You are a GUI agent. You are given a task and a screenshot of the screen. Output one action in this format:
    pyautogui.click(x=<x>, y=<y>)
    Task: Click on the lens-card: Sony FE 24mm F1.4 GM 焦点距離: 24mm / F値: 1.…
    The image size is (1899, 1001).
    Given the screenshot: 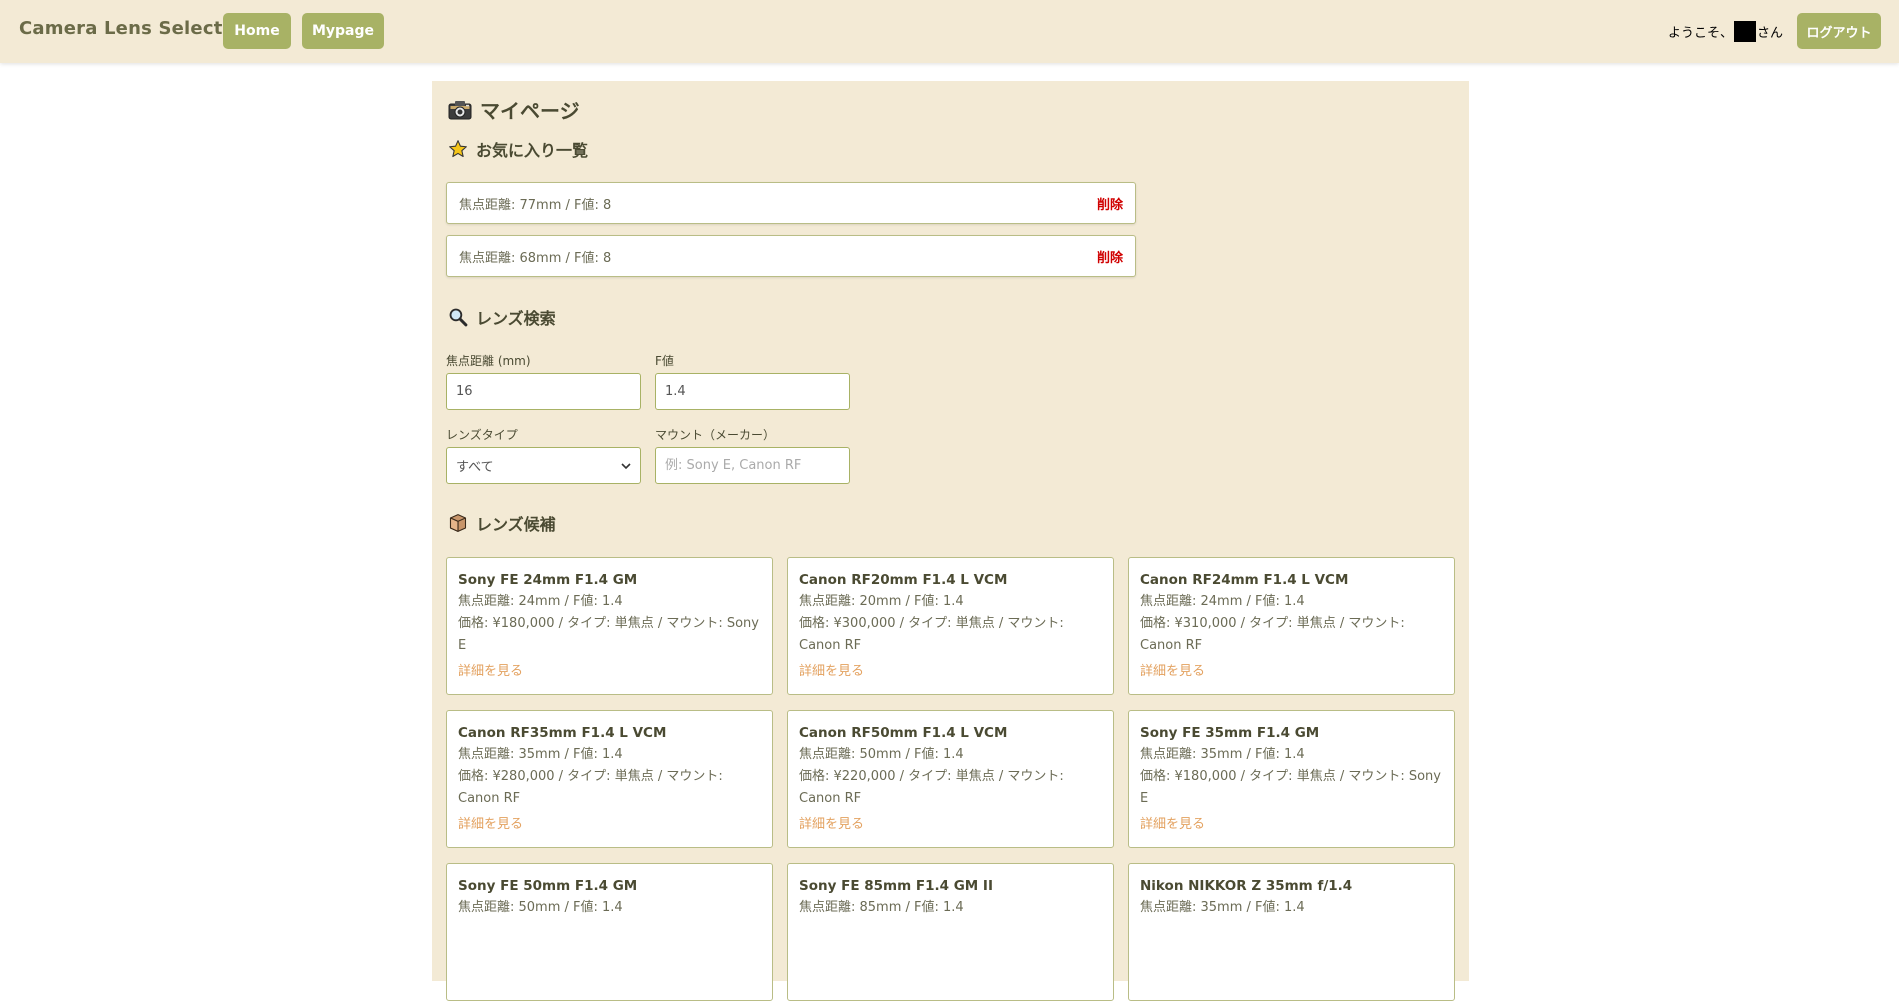 What is the action you would take?
    pyautogui.click(x=609, y=626)
    